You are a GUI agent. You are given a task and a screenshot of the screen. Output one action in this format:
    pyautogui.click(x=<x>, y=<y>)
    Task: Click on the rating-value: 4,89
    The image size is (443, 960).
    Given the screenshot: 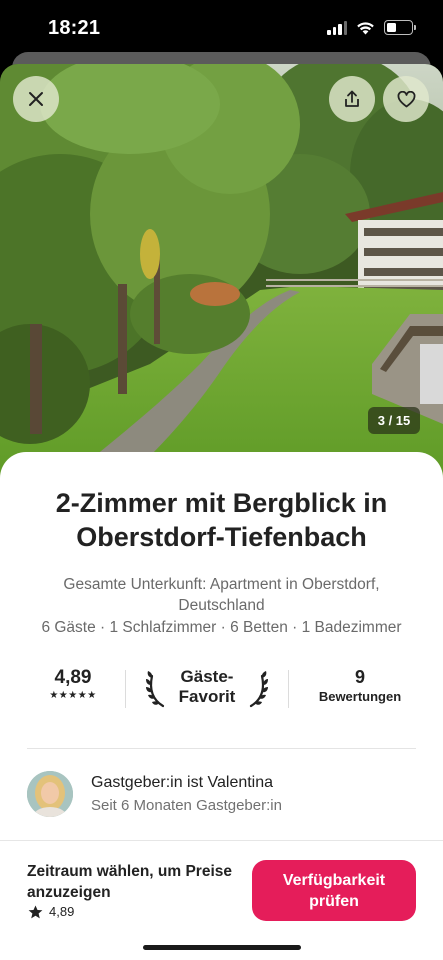 What is the action you would take?
    pyautogui.click(x=73, y=677)
    